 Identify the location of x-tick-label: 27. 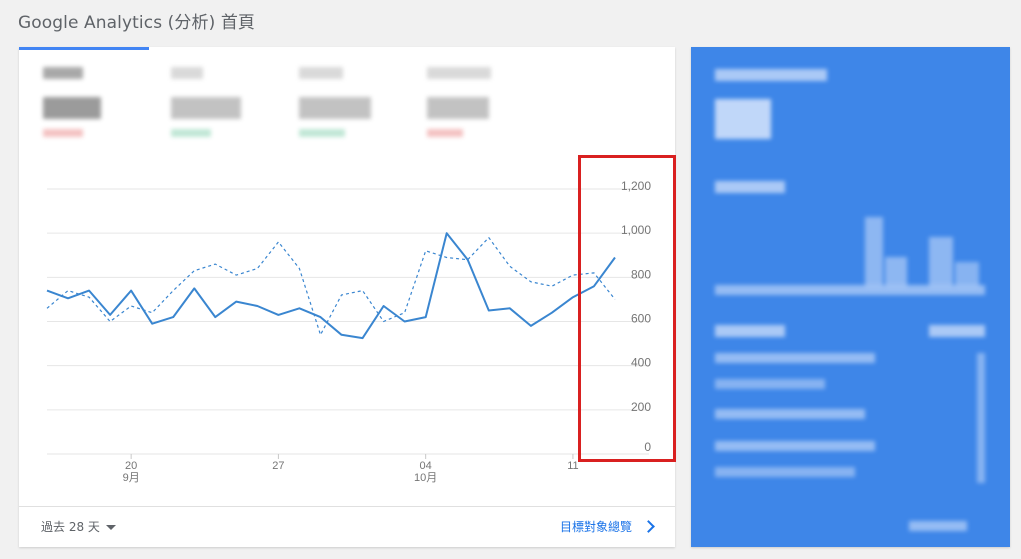
(278, 466).